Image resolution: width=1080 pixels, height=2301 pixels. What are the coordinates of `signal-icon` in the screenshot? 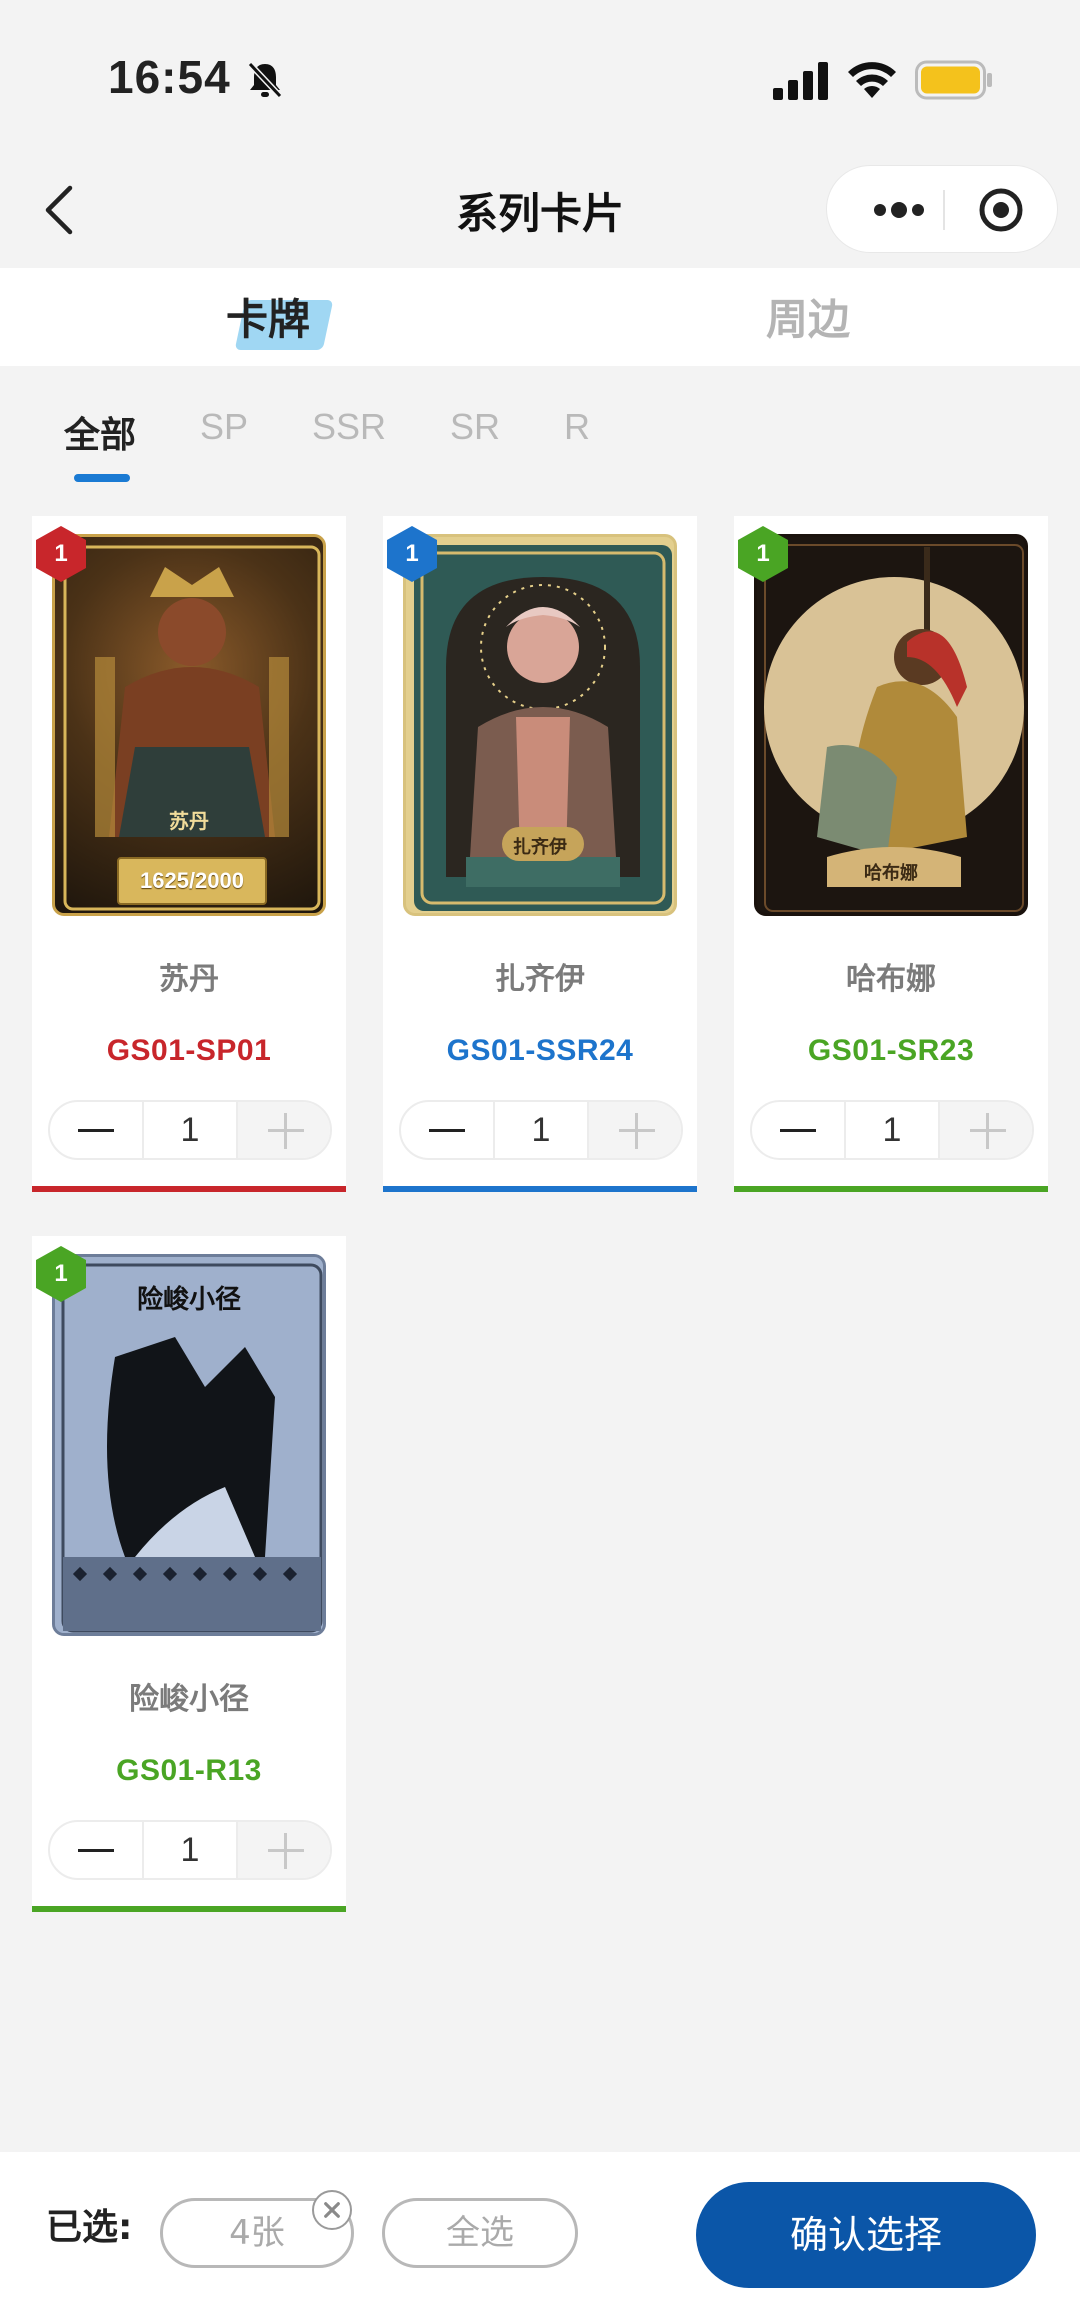 It's located at (800, 81).